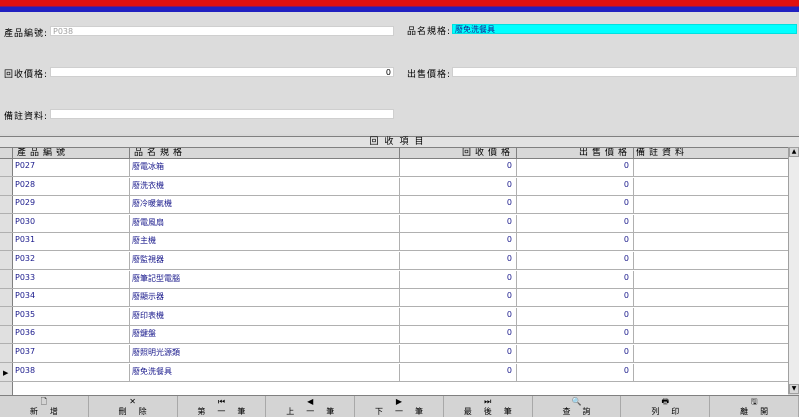 The image size is (799, 417). What do you see at coordinates (458, 153) in the screenshot?
I see `header-recycle-price: 回收價格` at bounding box center [458, 153].